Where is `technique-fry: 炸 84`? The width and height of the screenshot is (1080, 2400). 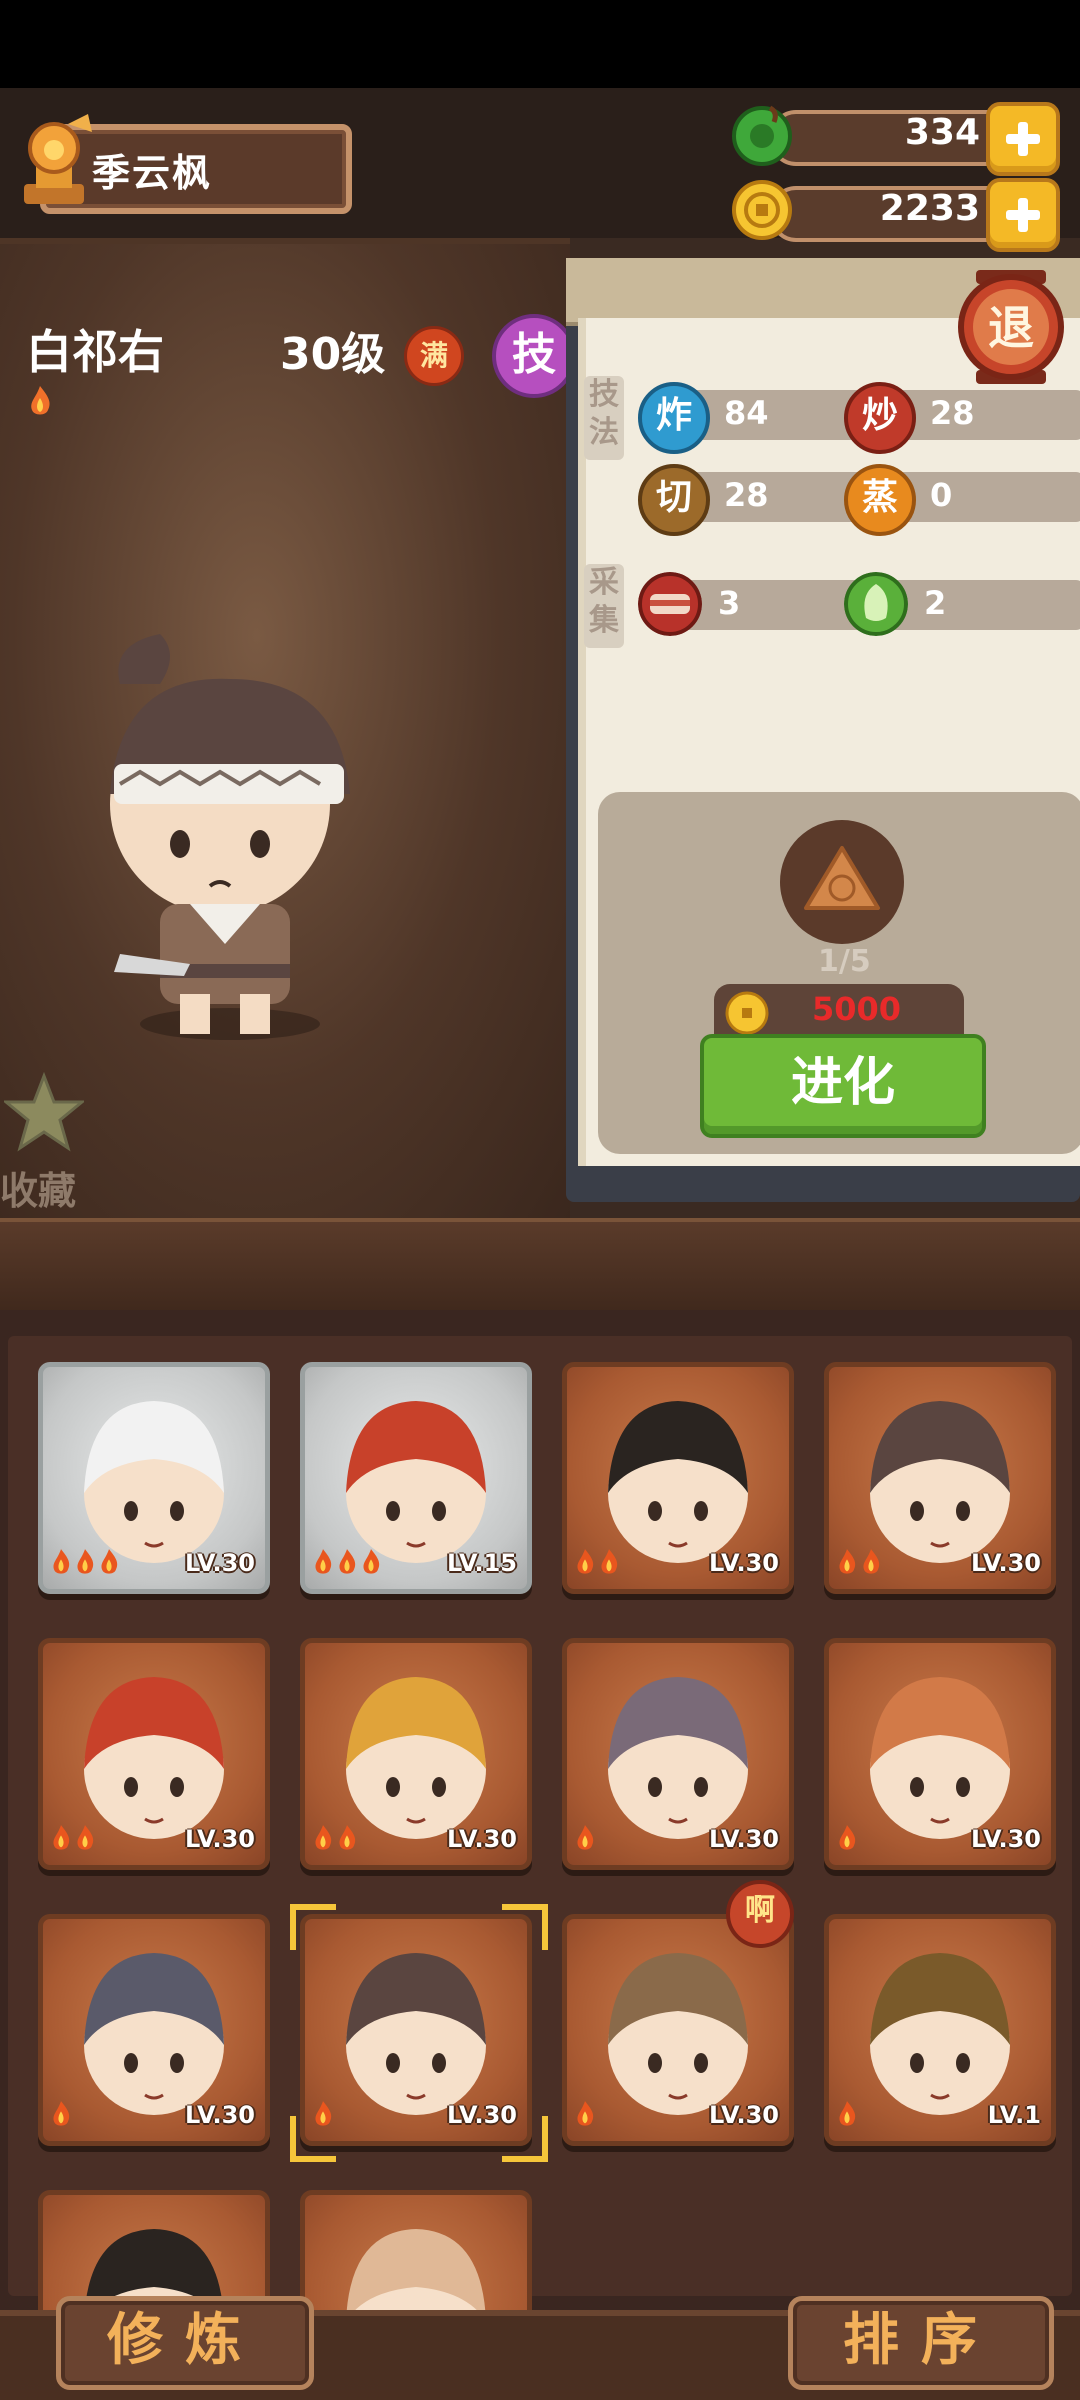 technique-fry: 炸 84 is located at coordinates (758, 418).